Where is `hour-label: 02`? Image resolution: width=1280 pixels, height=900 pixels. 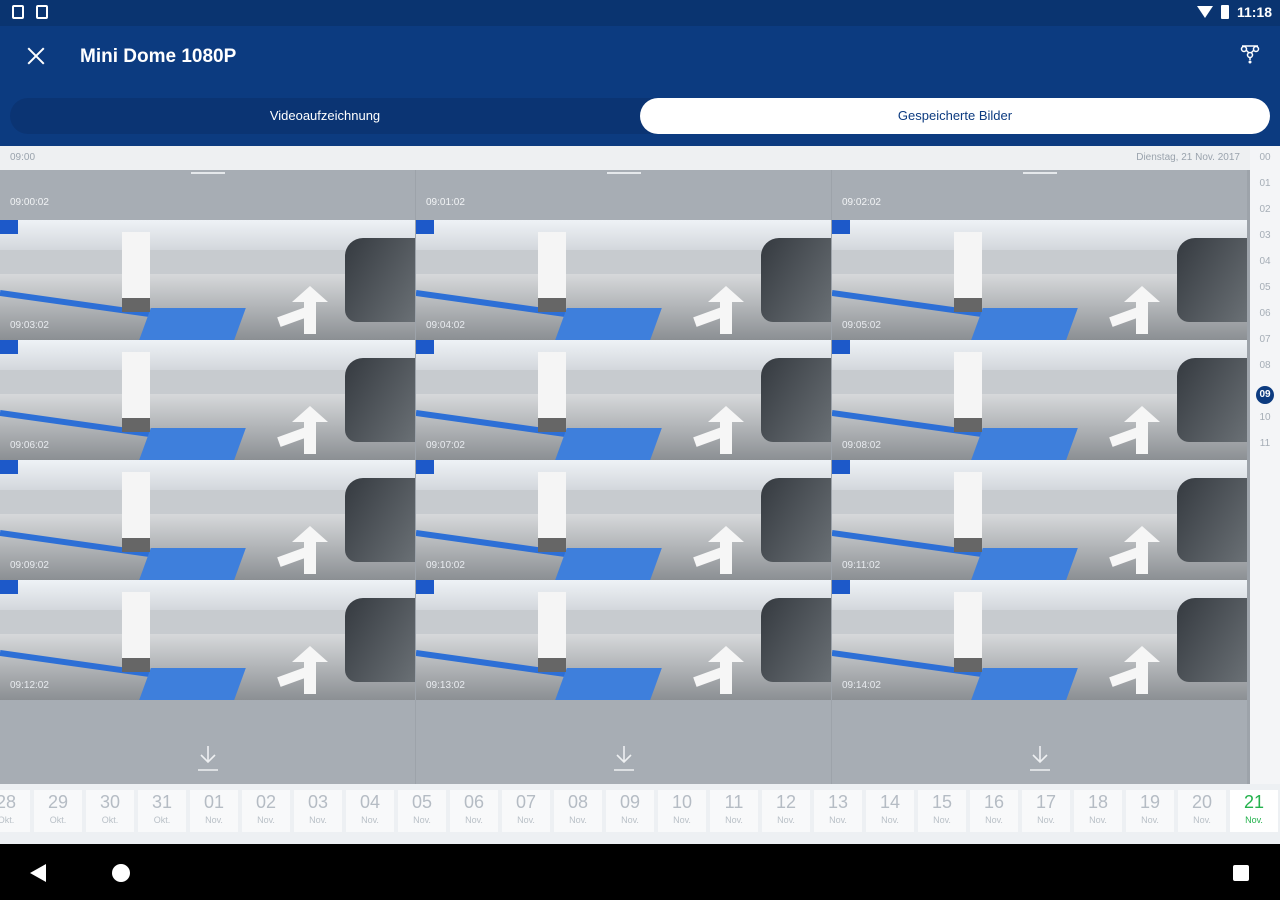 hour-label: 02 is located at coordinates (1265, 209).